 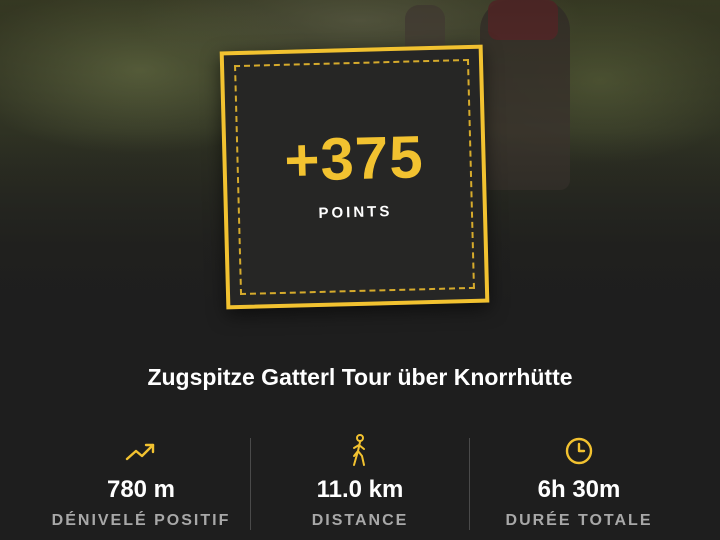 I want to click on elevation-caption: DÉNIVELÉ POSITIF, so click(x=141, y=520).